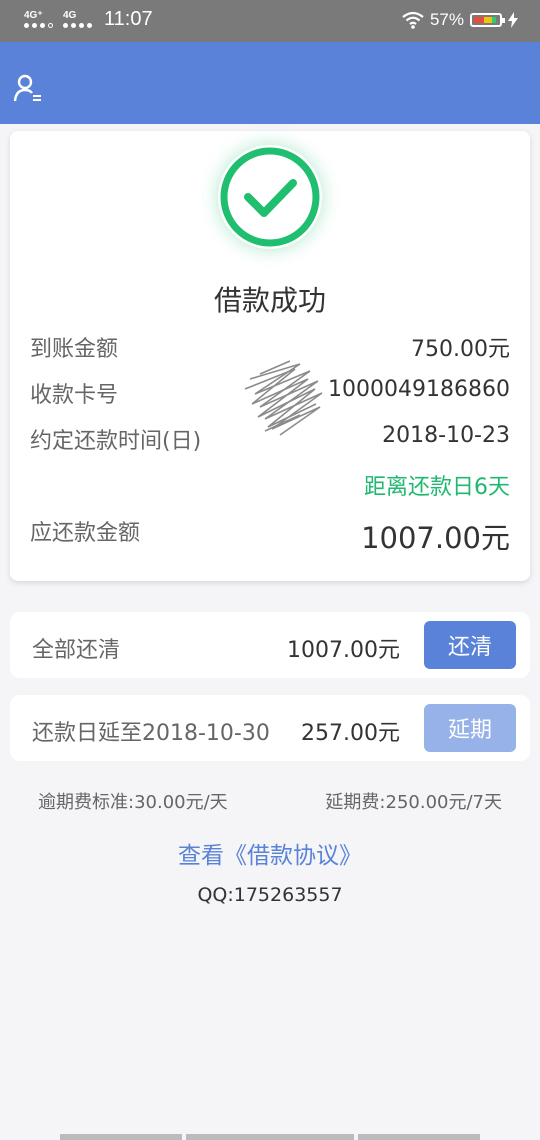  I want to click on app-bar, so click(270, 83).